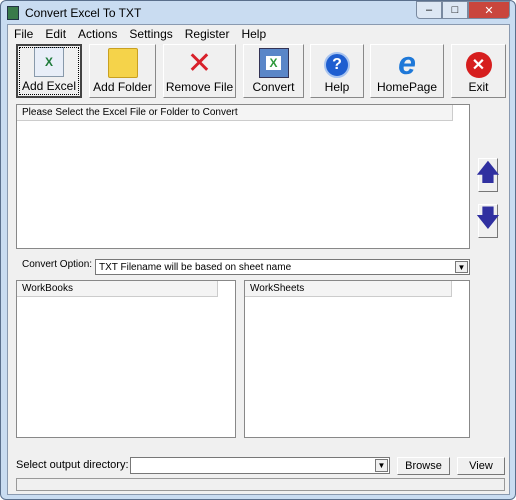 This screenshot has height=500, width=516. Describe the element at coordinates (55, 33) in the screenshot. I see `menu-edit: Edit` at that location.